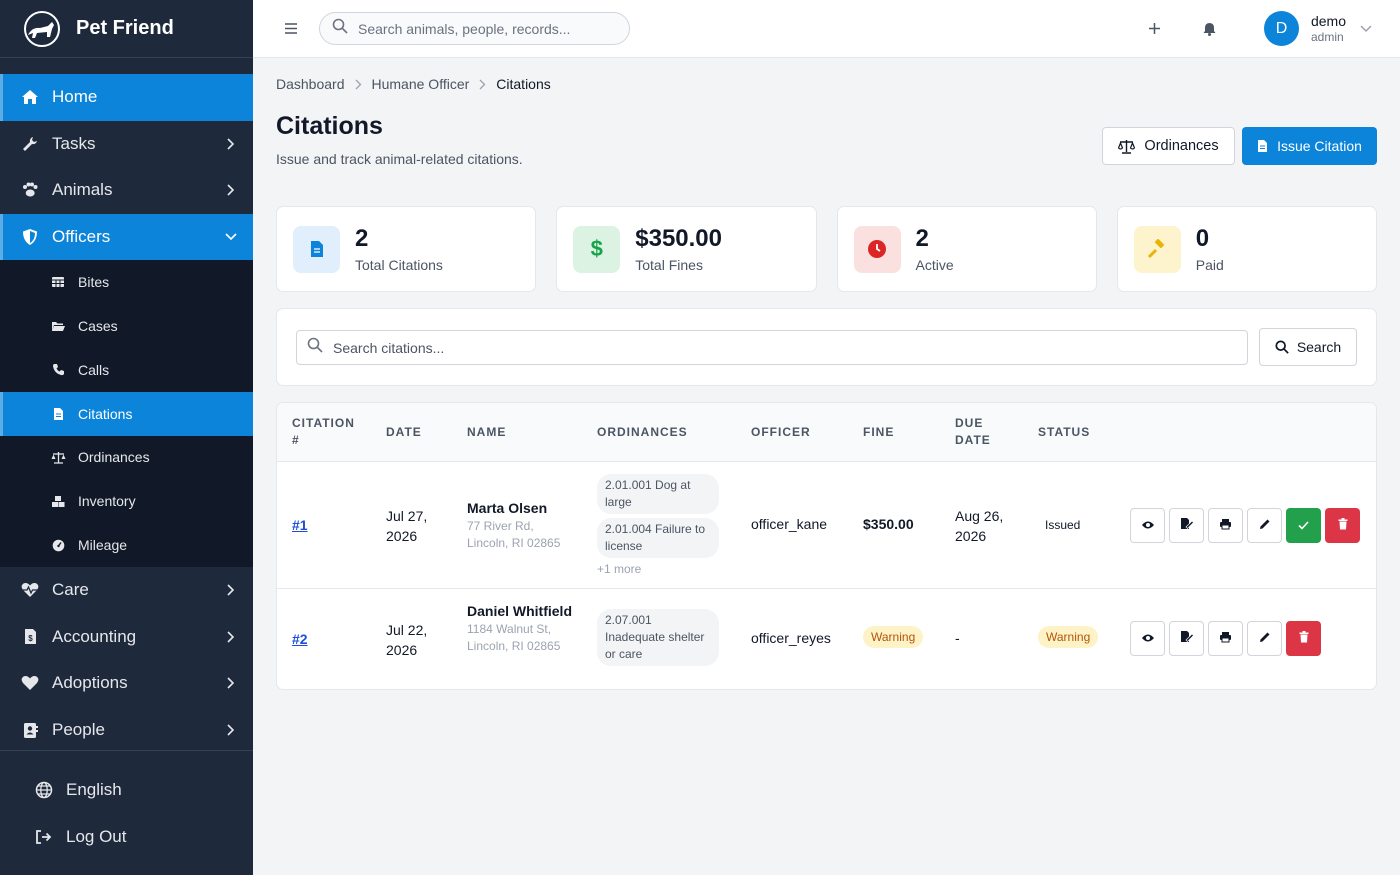 The width and height of the screenshot is (1400, 875). Describe the element at coordinates (1068, 637) in the screenshot. I see `status-badge: Warning` at that location.